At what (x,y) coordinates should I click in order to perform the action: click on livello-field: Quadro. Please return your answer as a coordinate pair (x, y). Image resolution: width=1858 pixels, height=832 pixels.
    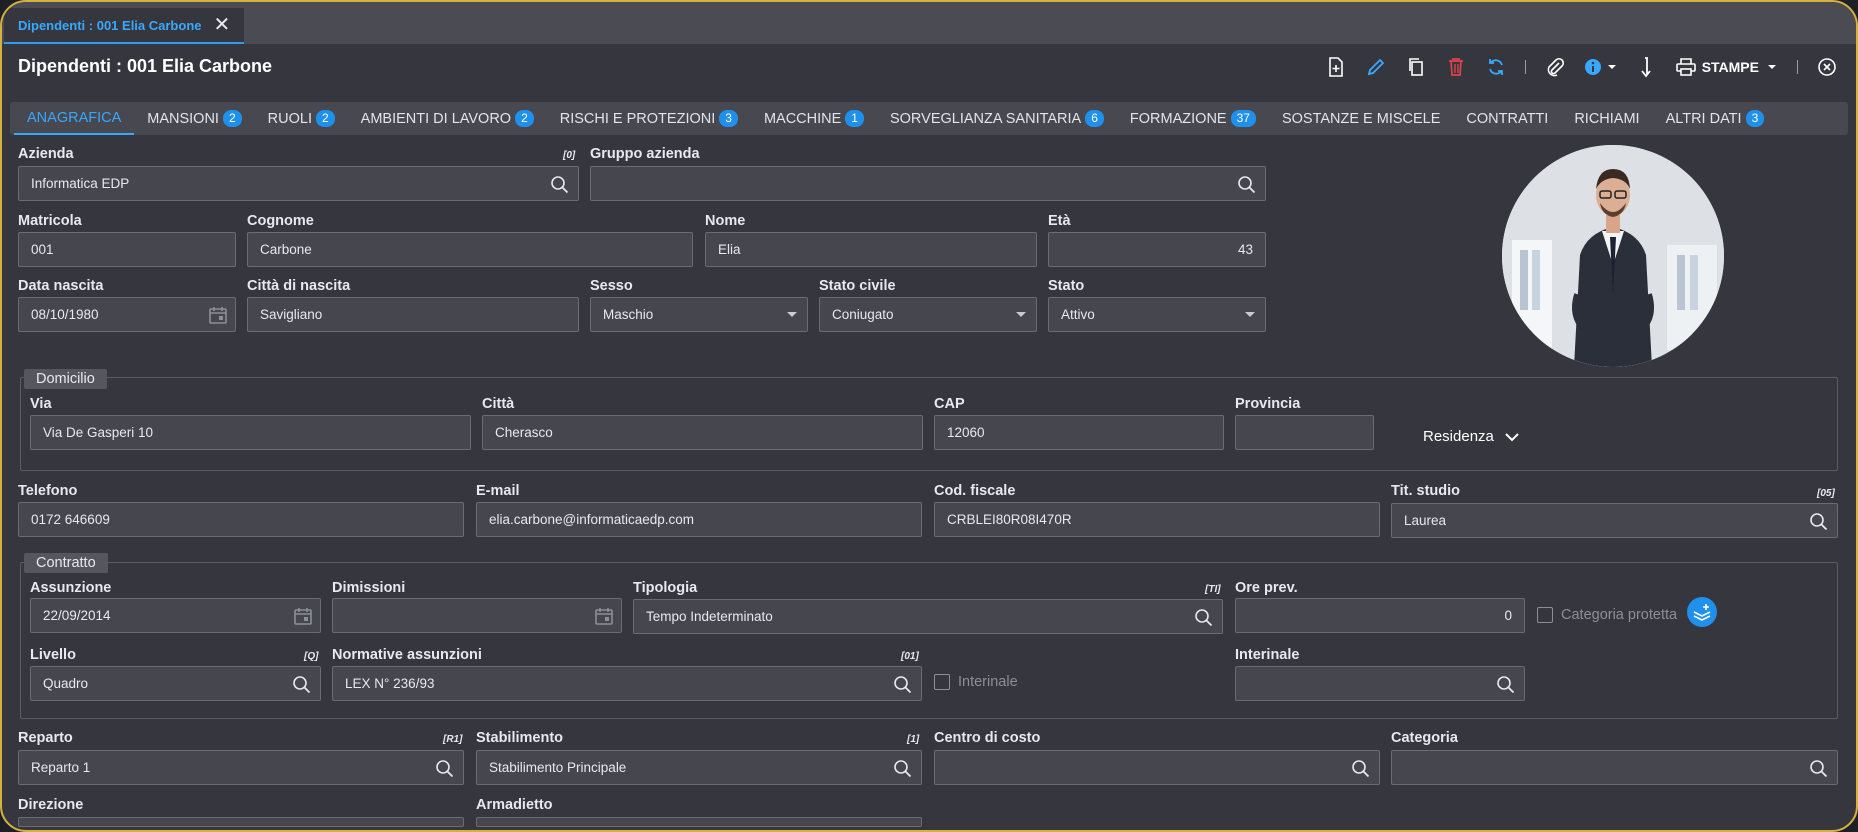
    Looking at the image, I should click on (175, 683).